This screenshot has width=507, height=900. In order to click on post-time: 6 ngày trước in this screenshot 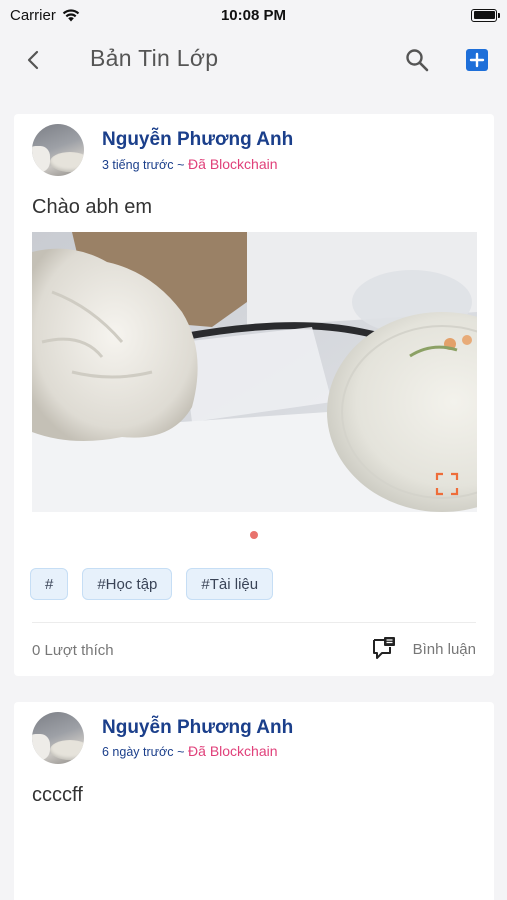, I will do `click(138, 752)`.